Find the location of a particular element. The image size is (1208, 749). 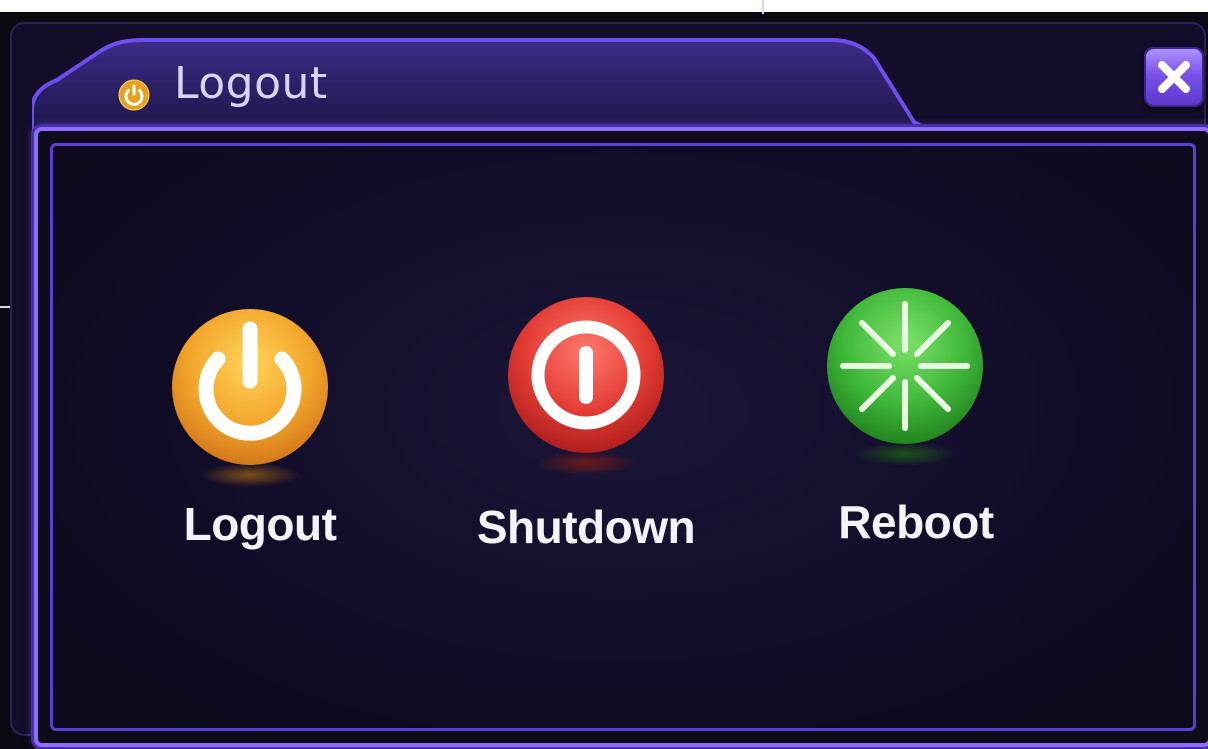

logout-label: Logout is located at coordinates (260, 524).